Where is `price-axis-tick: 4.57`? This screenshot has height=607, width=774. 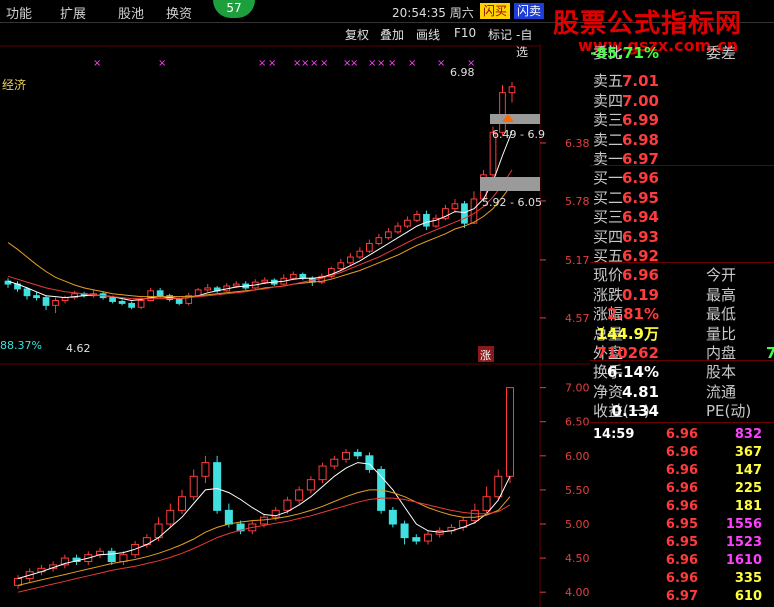
price-axis-tick: 4.57 is located at coordinates (577, 318).